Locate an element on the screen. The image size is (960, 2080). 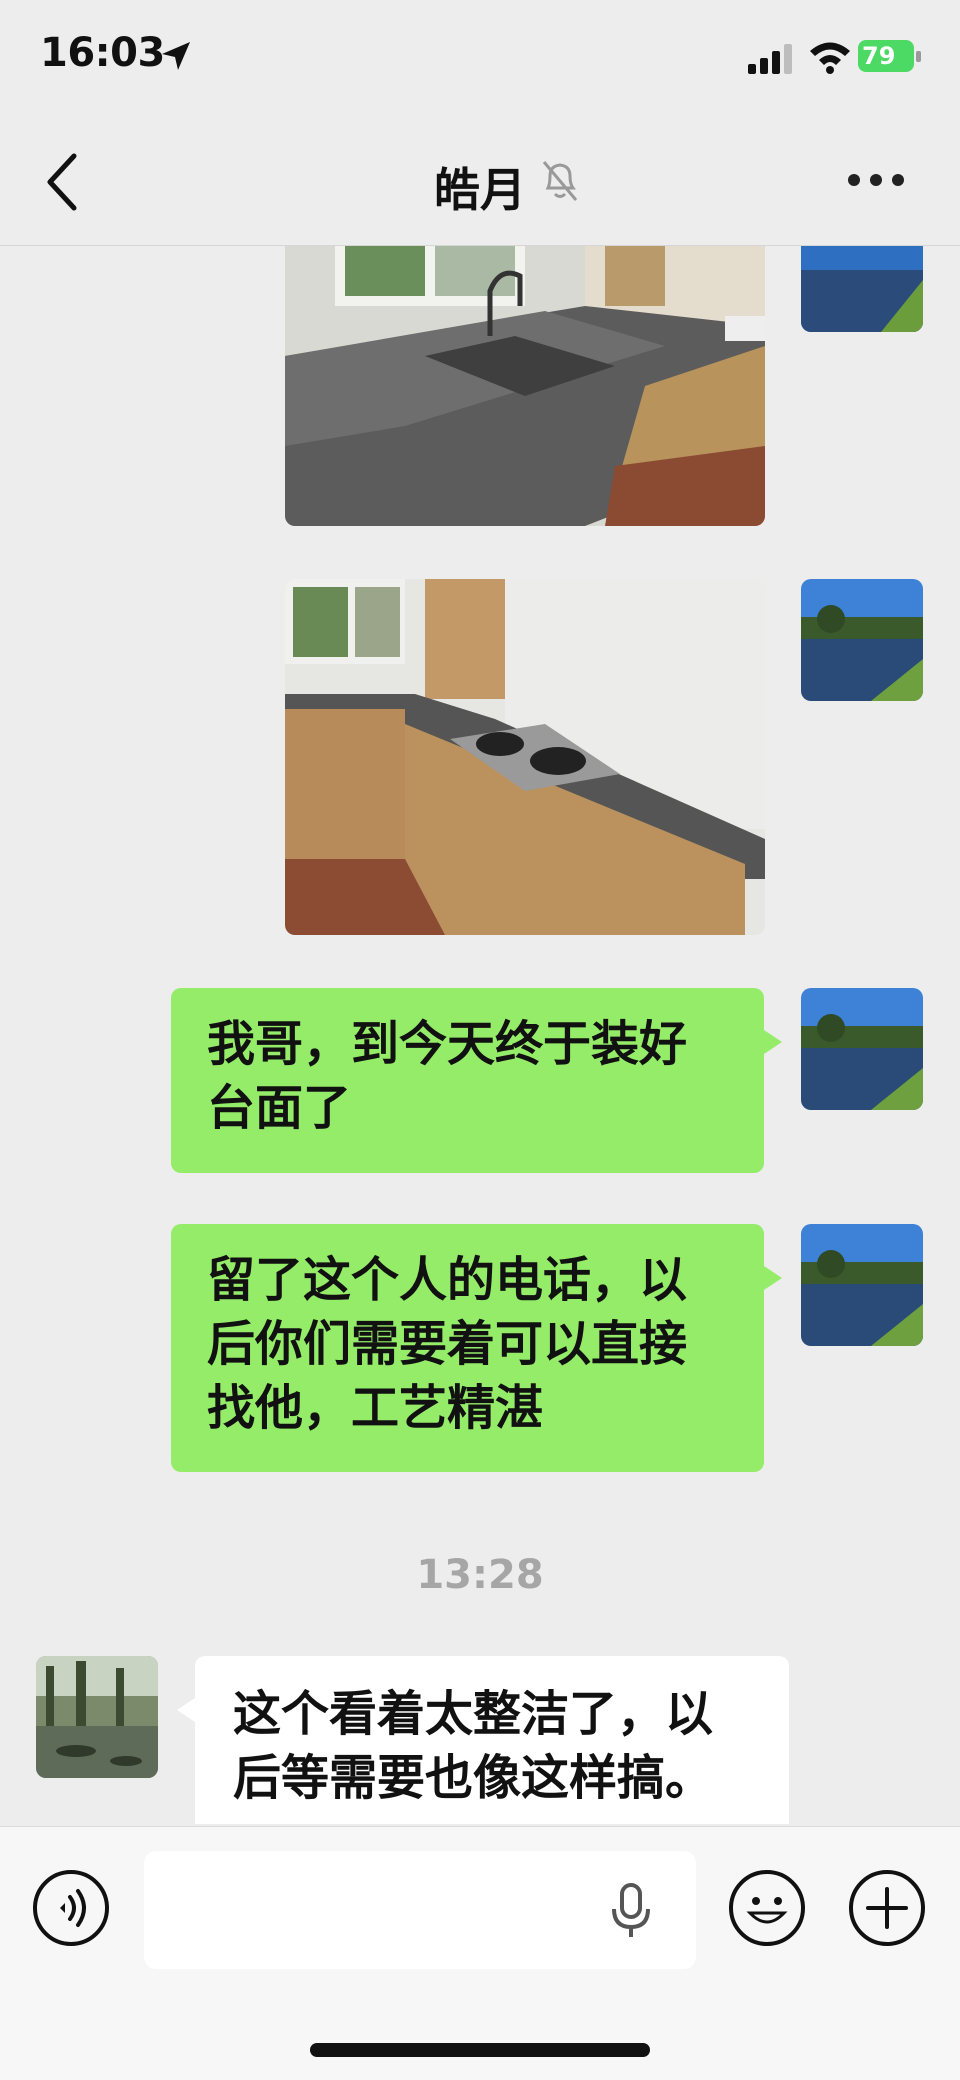
message-text: 留了这个人的电话，以后你们需要着可以直接找他，工艺精湛 is located at coordinates (447, 1344).